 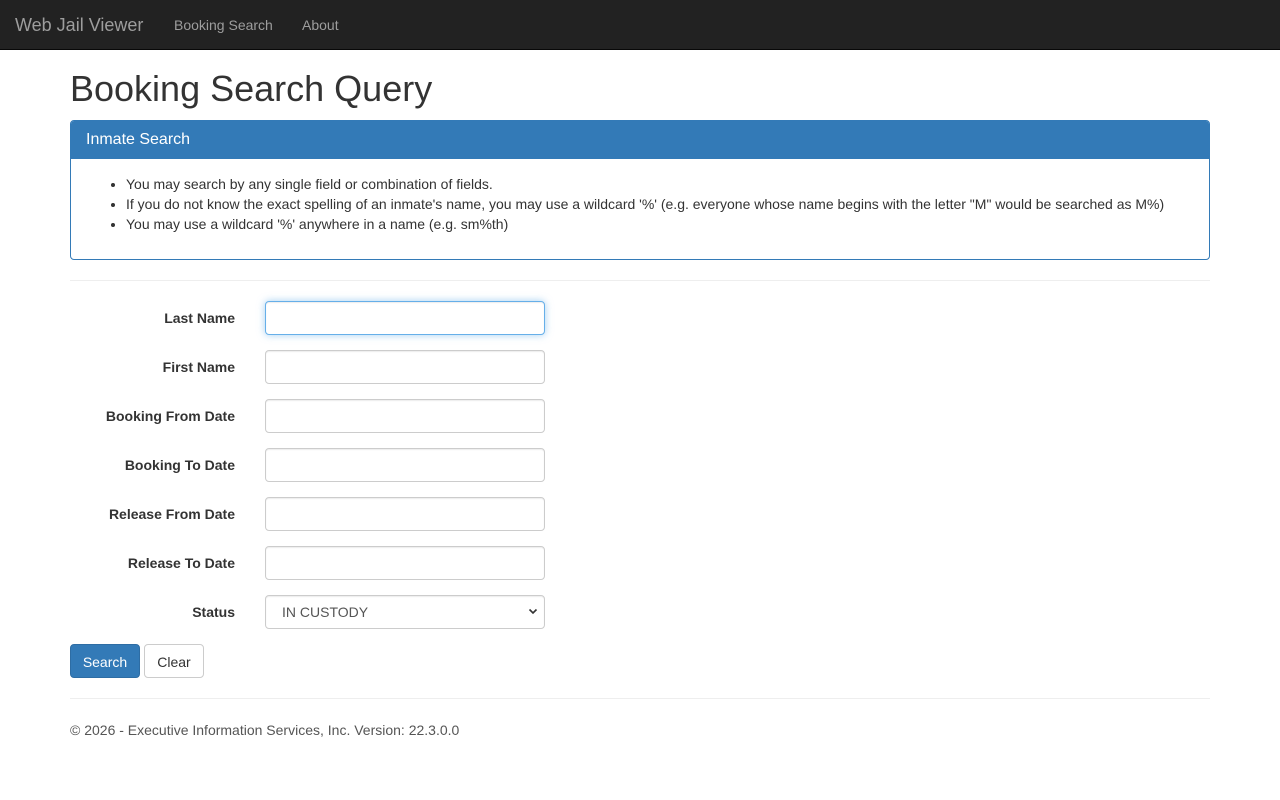 I want to click on status-row: Status IN CUSTODY, so click(x=640, y=612).